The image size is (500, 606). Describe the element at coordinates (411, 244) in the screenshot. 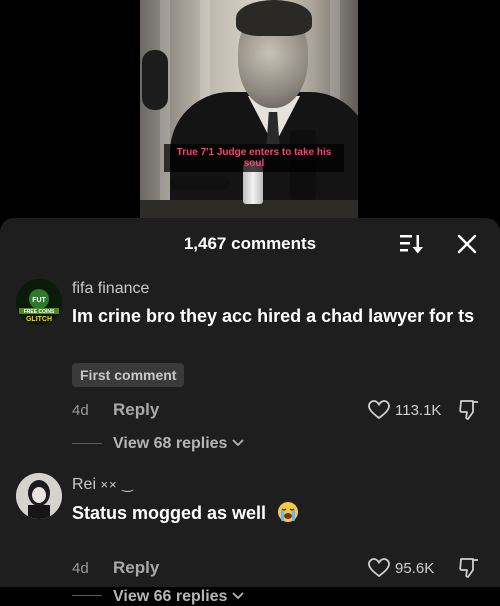

I see `sort-icon` at that location.